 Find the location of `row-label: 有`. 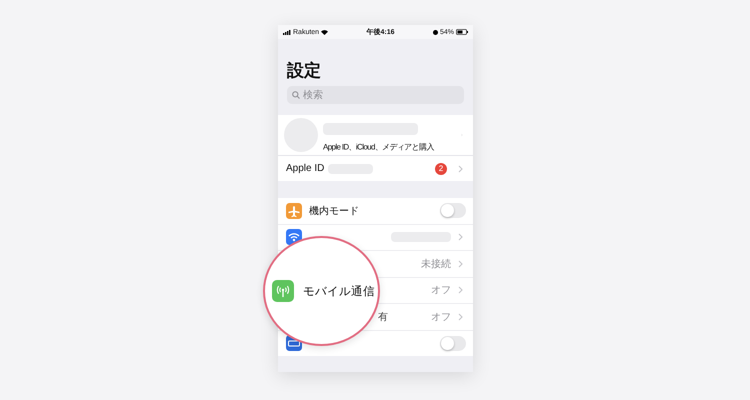

row-label: 有 is located at coordinates (383, 317).